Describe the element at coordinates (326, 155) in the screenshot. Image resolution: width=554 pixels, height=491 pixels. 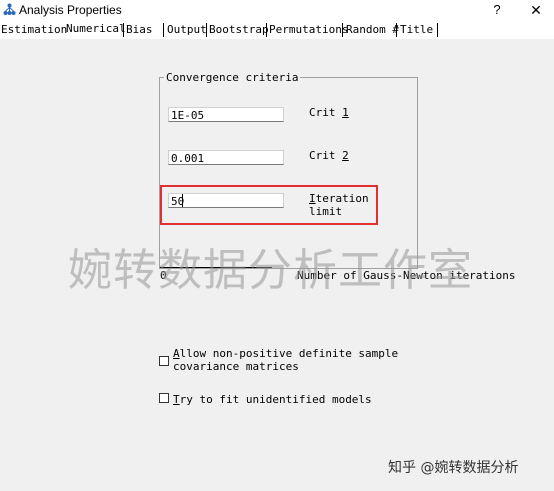
I see `crit2-label-text: Crit` at that location.